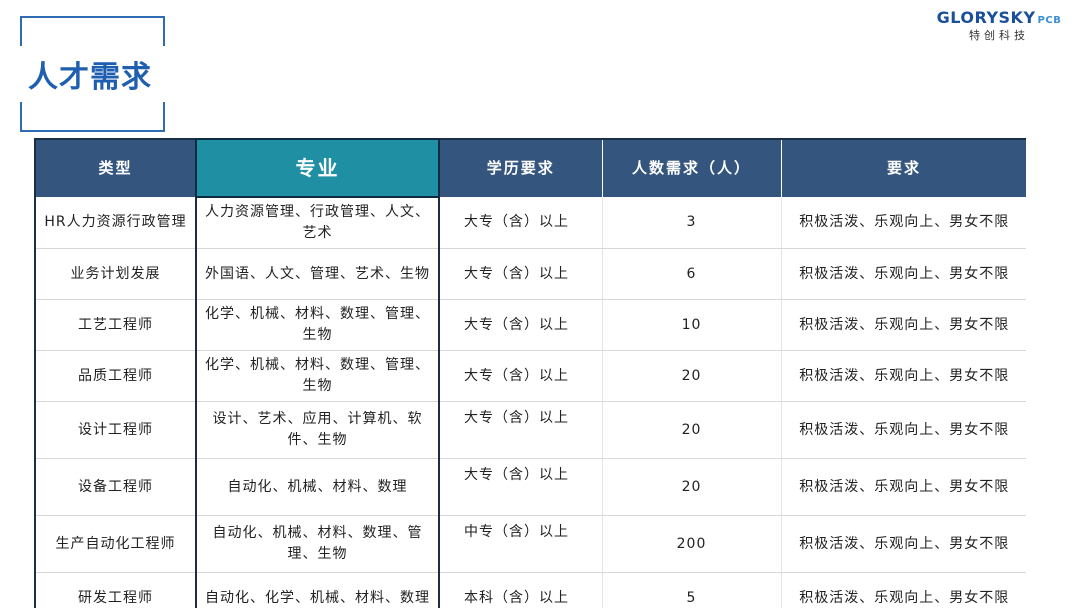 Image resolution: width=1080 pixels, height=608 pixels. I want to click on table-header-row: 类型 专业 学历要求 人数需求（人） 要求, so click(530, 168).